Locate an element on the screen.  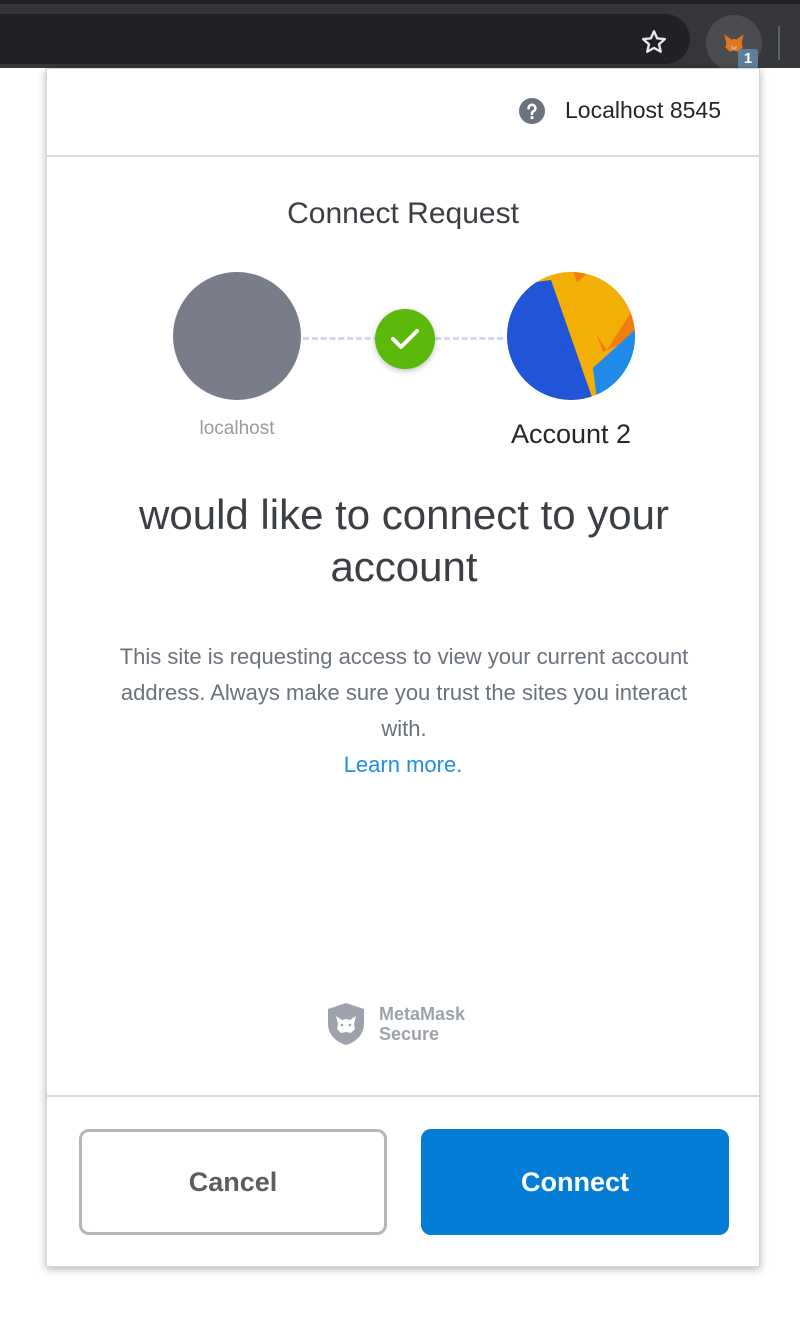
extension-badge: 1 is located at coordinates (748, 59).